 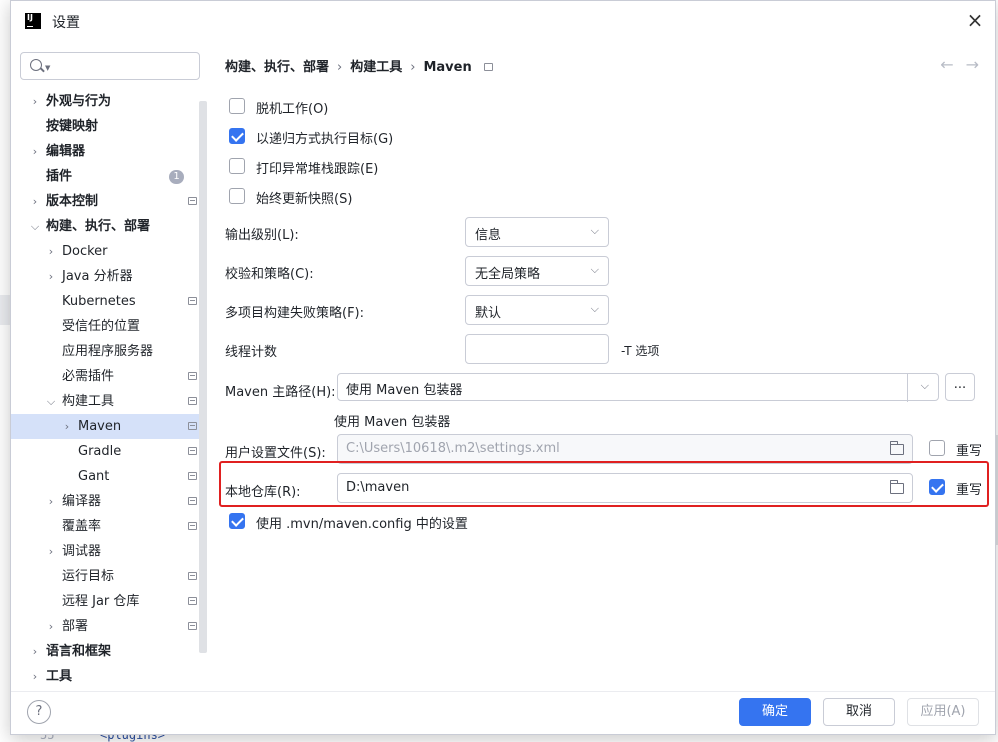 What do you see at coordinates (109, 376) in the screenshot?
I see `sidebar-item: 必需插件` at bounding box center [109, 376].